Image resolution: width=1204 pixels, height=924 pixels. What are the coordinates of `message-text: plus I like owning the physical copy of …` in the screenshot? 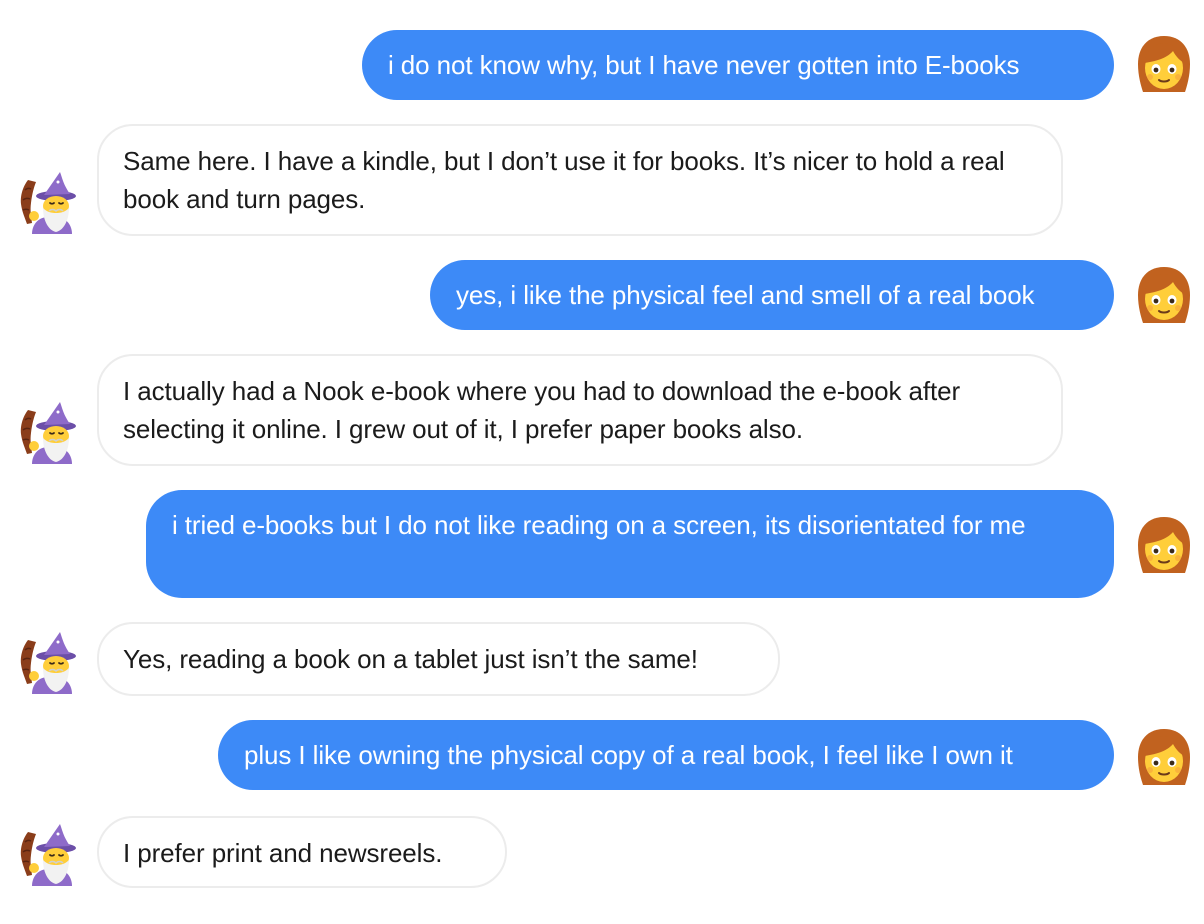 It's located at (628, 755).